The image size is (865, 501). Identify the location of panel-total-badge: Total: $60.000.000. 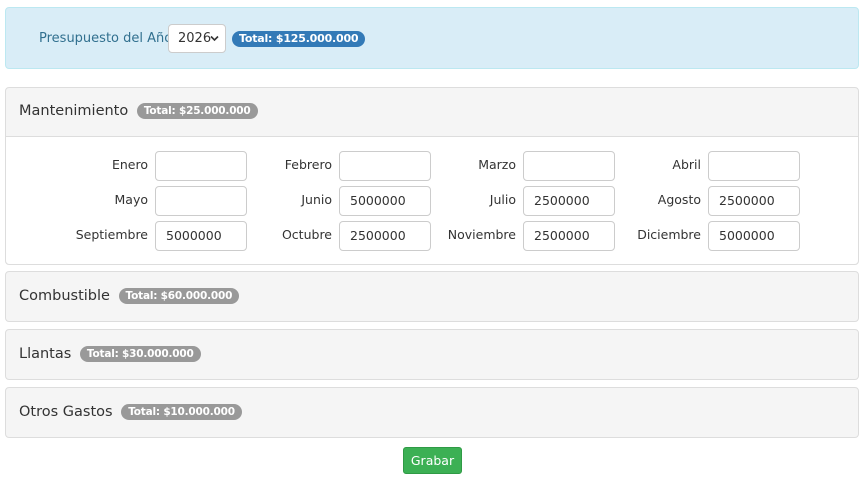
(179, 296).